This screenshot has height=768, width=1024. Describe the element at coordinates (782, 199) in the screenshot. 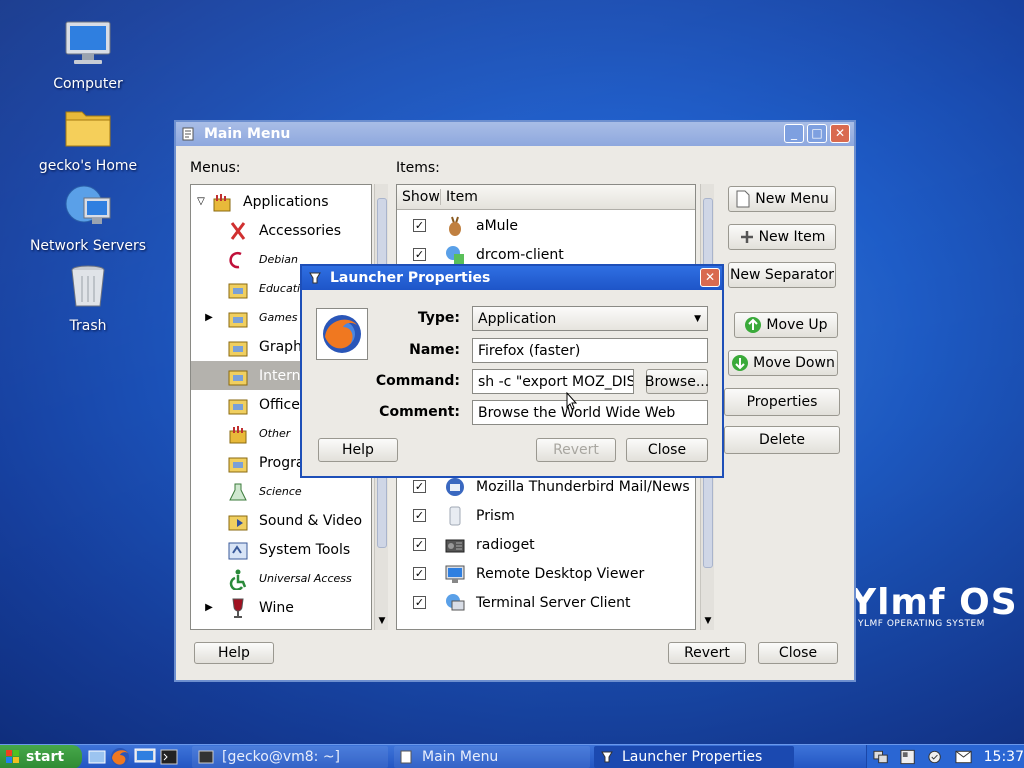

I see `new-menu-button: New Menu` at that location.